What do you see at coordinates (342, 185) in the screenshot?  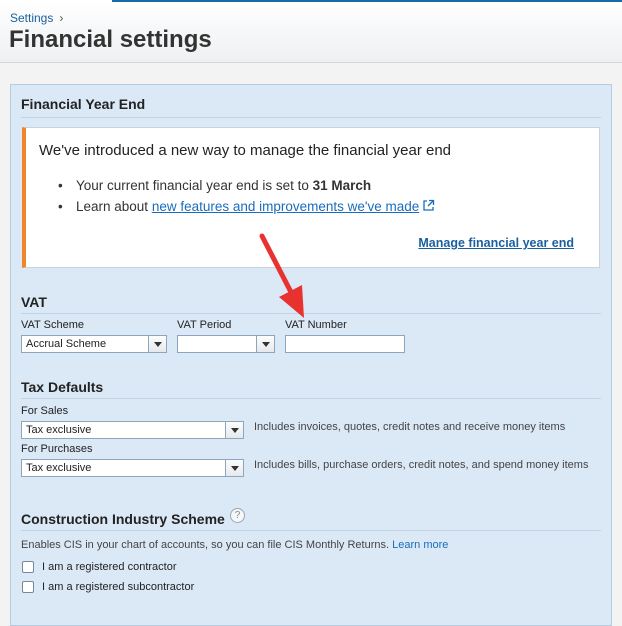 I see `year-end-value: 31 March` at bounding box center [342, 185].